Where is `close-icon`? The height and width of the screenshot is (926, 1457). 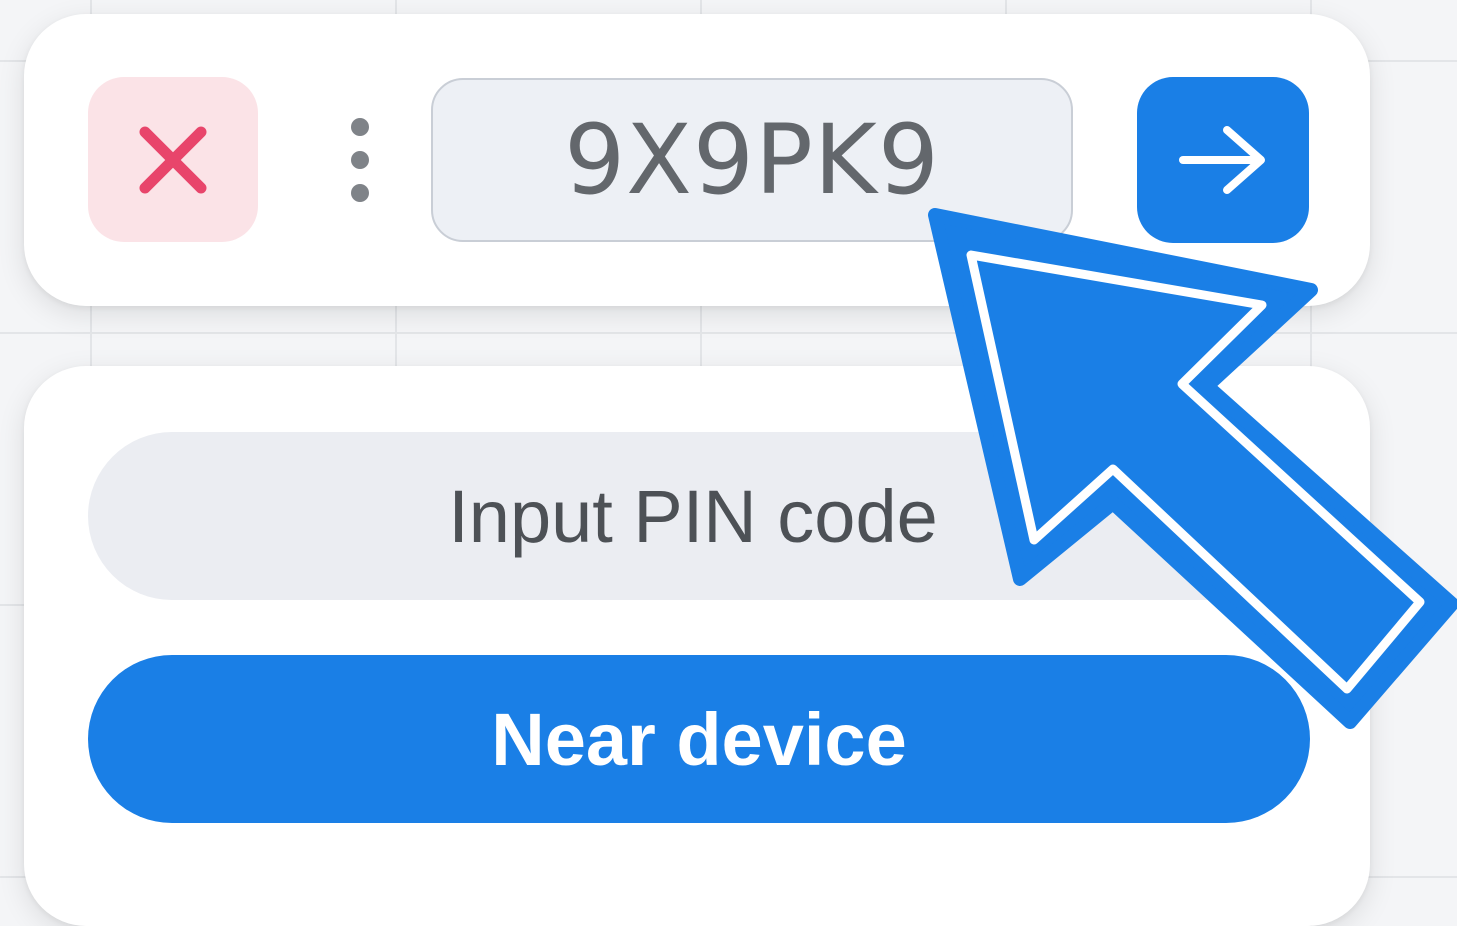 close-icon is located at coordinates (173, 159).